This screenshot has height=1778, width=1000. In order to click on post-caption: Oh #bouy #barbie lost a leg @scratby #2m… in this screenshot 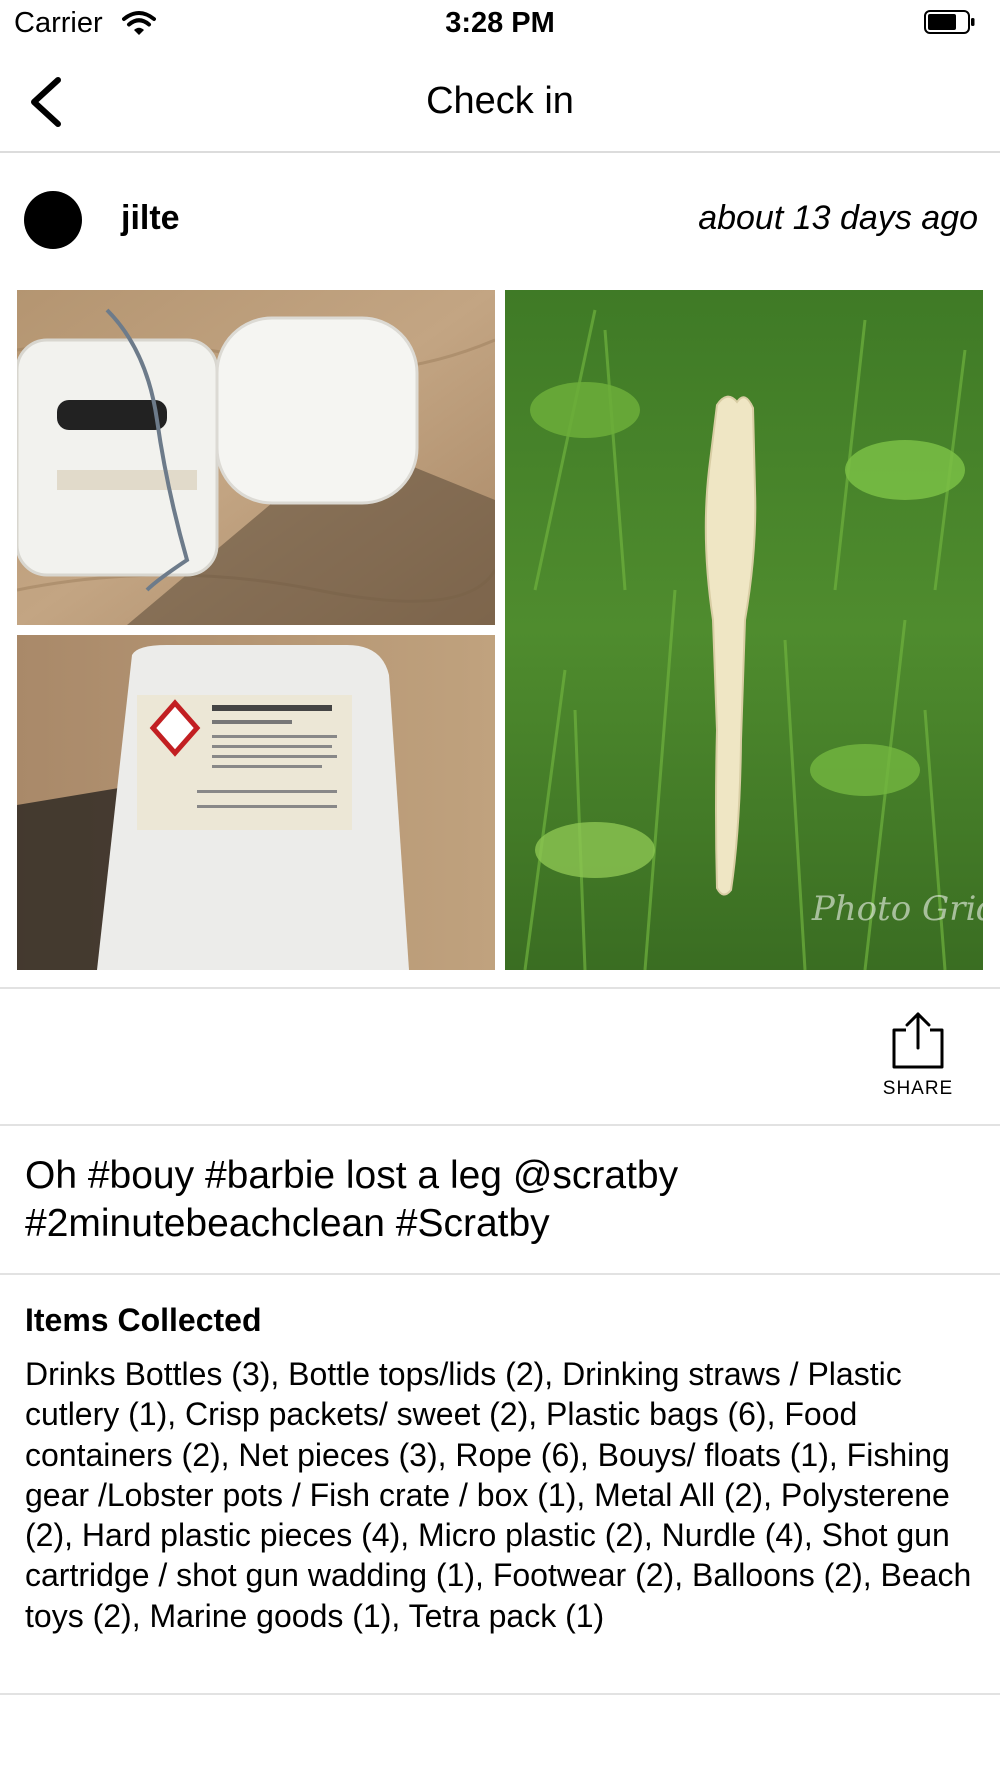, I will do `click(352, 1199)`.